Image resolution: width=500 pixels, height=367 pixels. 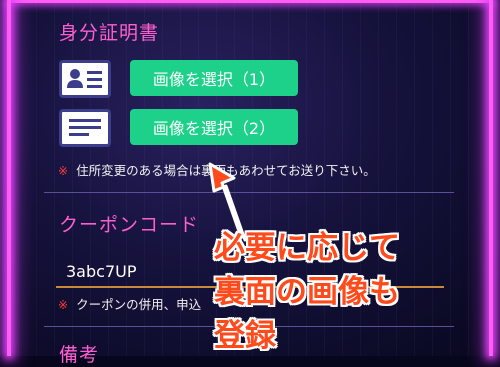 What do you see at coordinates (307, 248) in the screenshot?
I see `annotation-line-1: 必要に応じて` at bounding box center [307, 248].